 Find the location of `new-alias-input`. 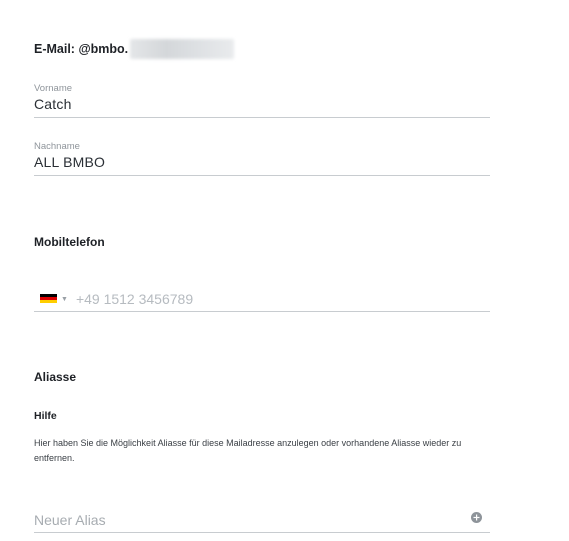

new-alias-input is located at coordinates (244, 520).